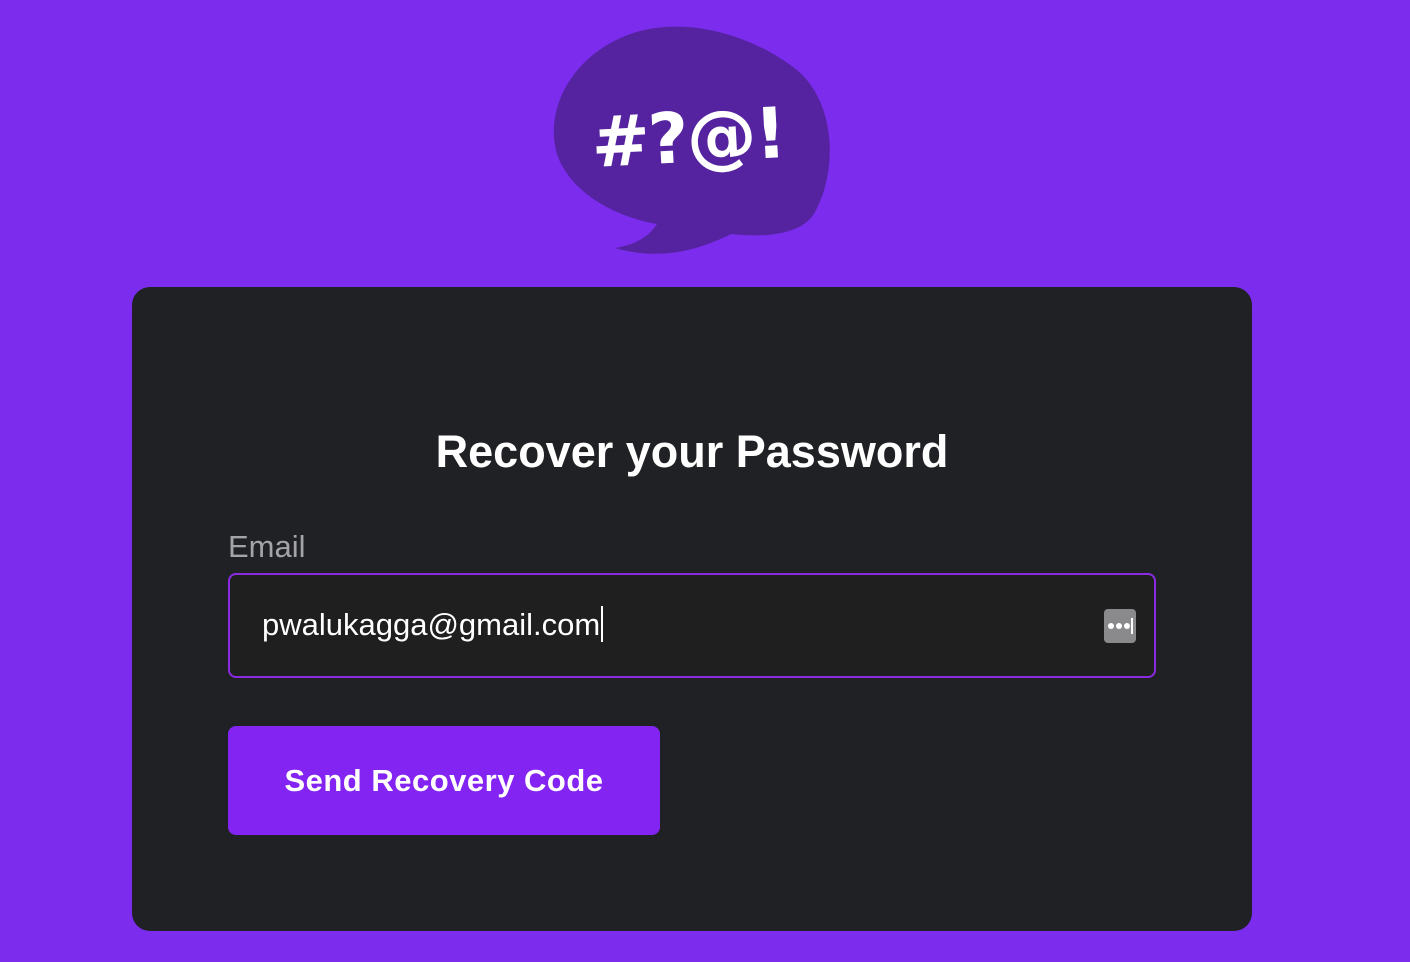  Describe the element at coordinates (692, 625) in the screenshot. I see `email-field: pwalukagga@gmail.com` at that location.